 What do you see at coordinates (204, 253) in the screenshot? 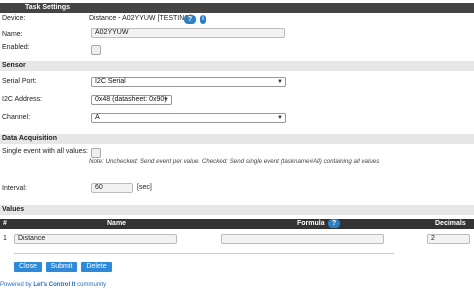
I see `actions-divider` at bounding box center [204, 253].